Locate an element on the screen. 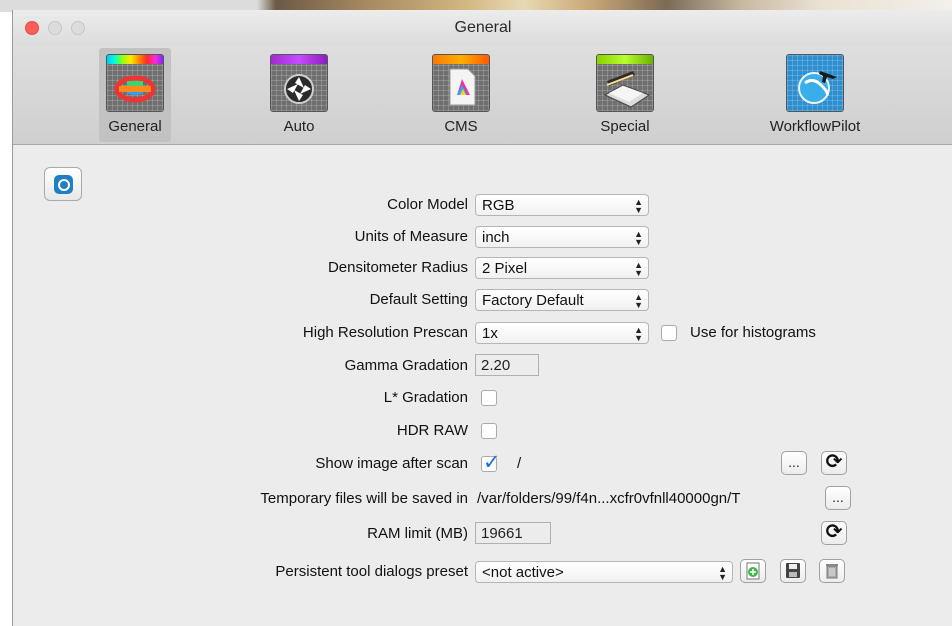 The width and height of the screenshot is (952, 626). color-profile-icon is located at coordinates (461, 83).